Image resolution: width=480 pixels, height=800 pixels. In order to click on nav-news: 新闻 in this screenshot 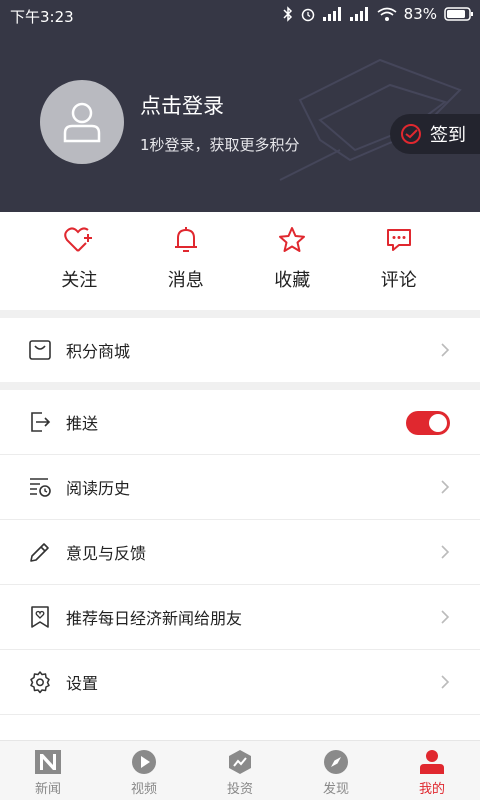, I will do `click(48, 770)`.